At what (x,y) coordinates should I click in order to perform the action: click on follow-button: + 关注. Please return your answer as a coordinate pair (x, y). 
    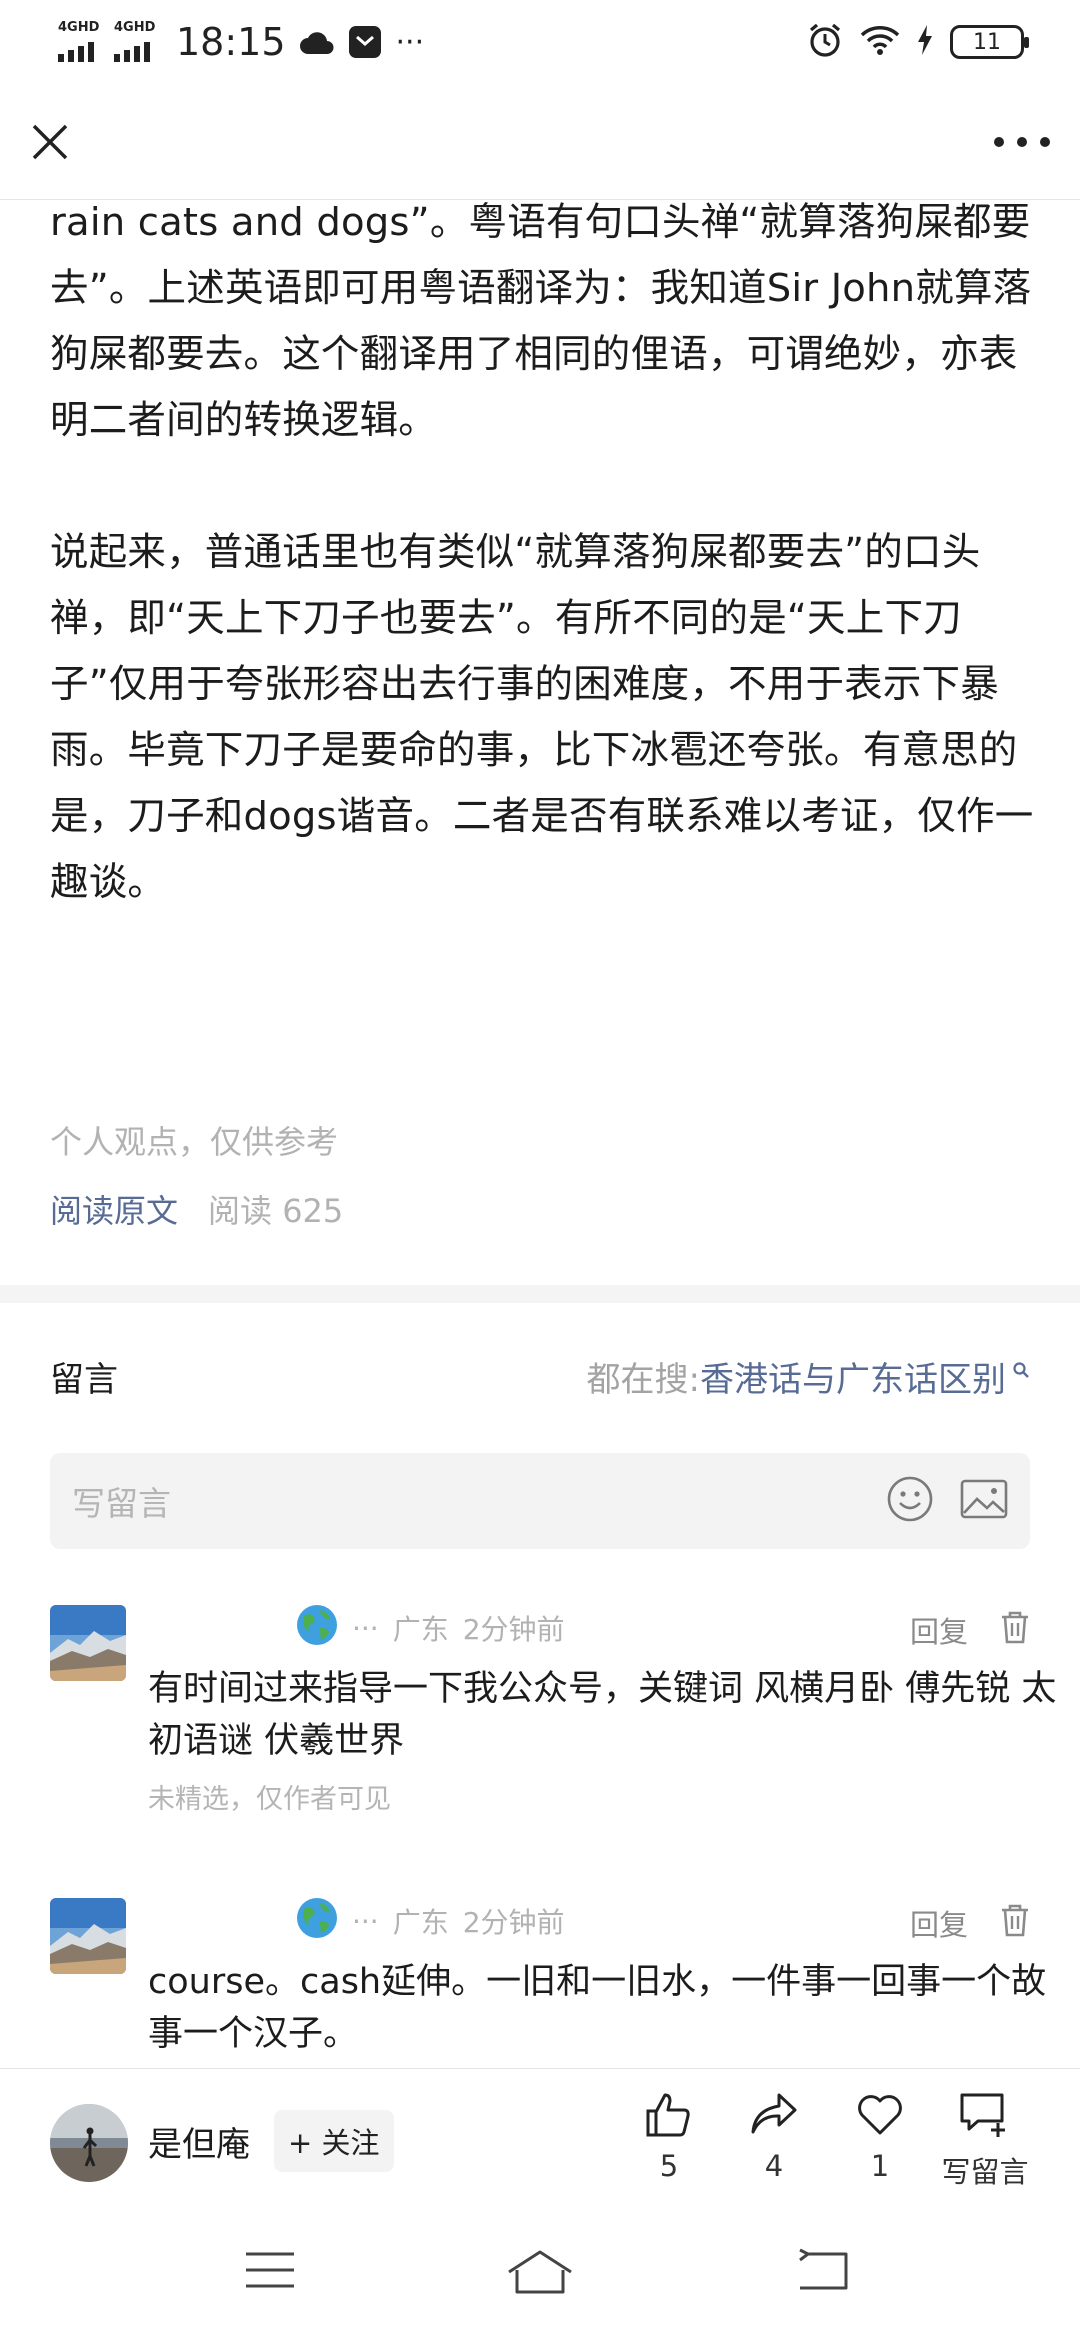
    Looking at the image, I should click on (334, 2141).